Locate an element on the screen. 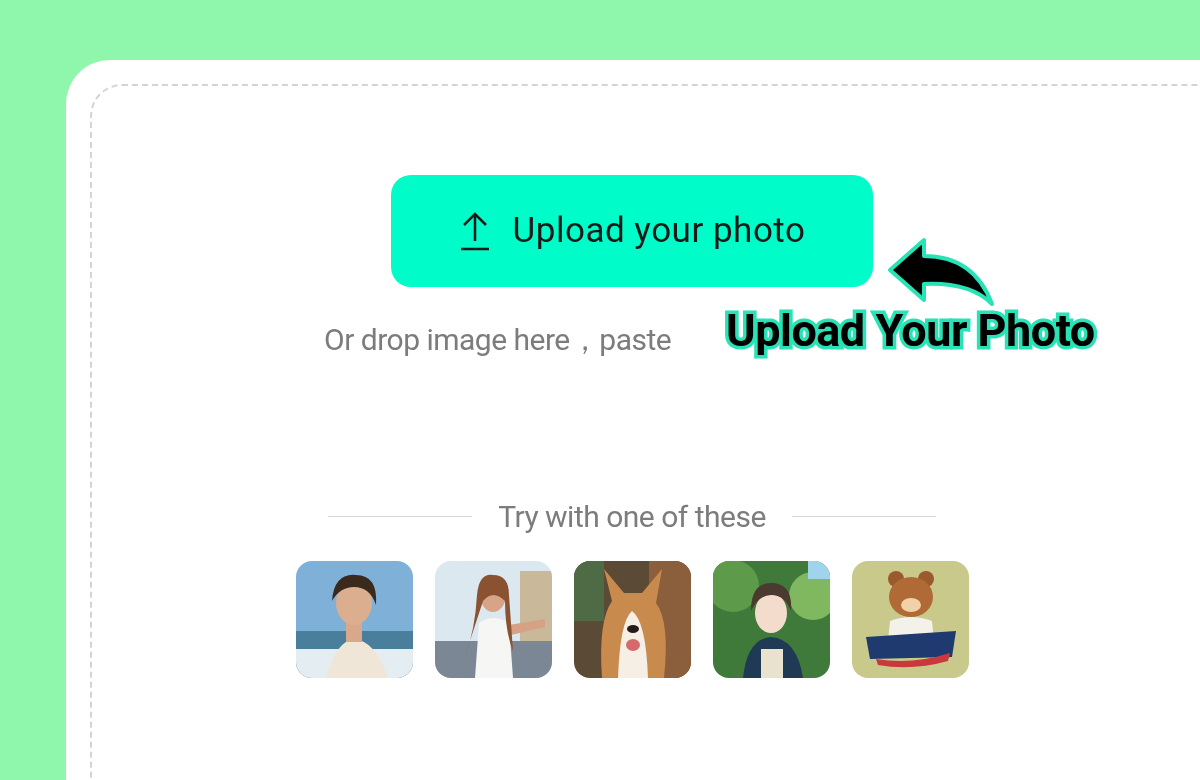 This screenshot has width=1200, height=780. drop-hint: Or drop image here，paste is located at coordinates (498, 339).